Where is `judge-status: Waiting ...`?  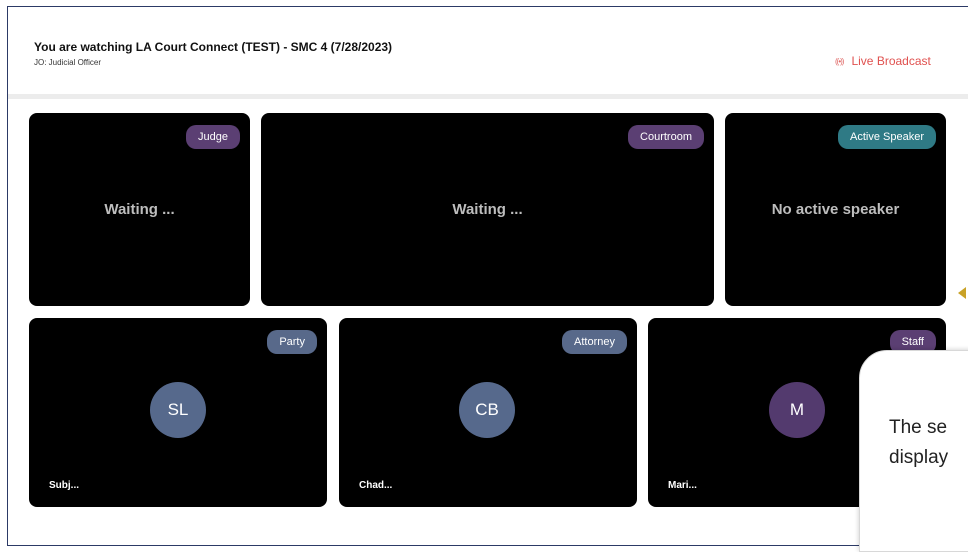
judge-status: Waiting ... is located at coordinates (139, 209).